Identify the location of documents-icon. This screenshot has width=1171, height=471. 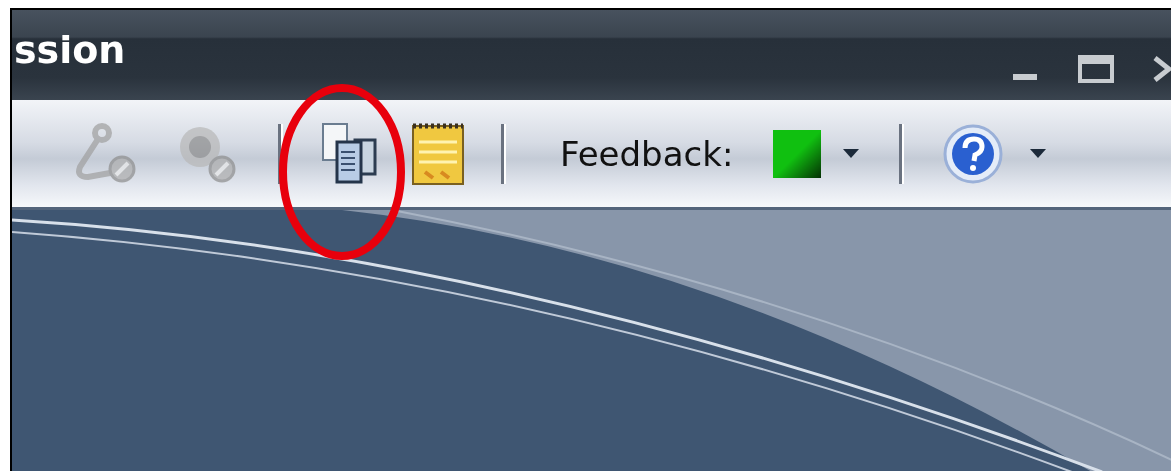
(349, 153).